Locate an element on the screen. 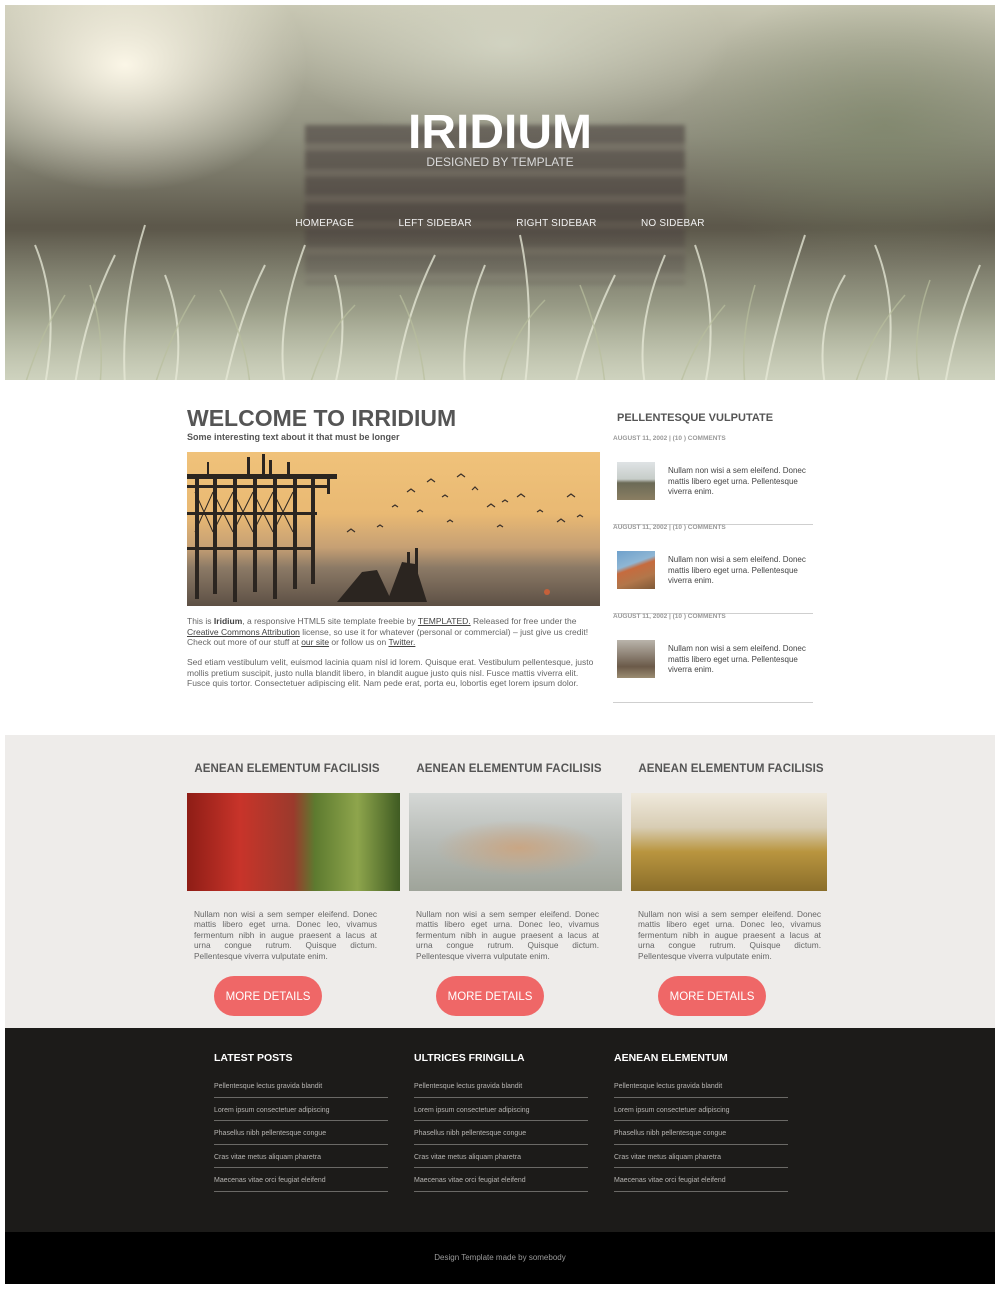 The image size is (1000, 1289). intro-brand-name: Iridium is located at coordinates (228, 621).